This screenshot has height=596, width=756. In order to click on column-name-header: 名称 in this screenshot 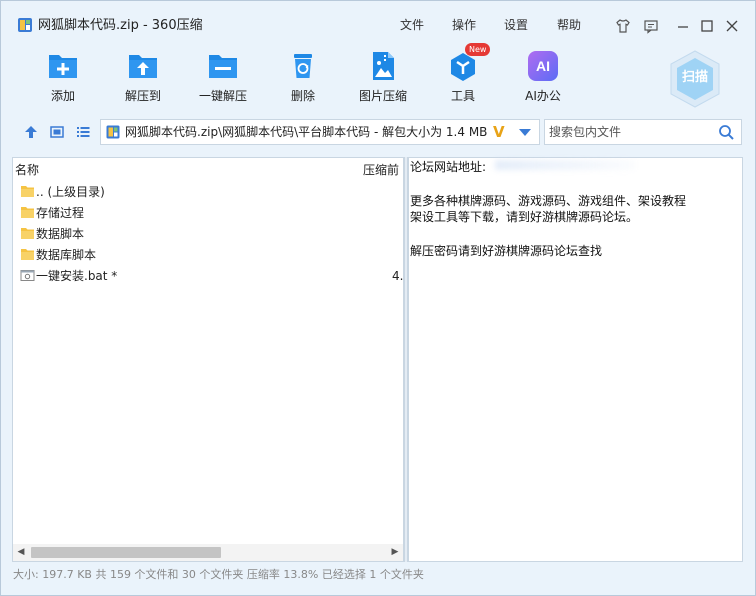, I will do `click(27, 170)`.